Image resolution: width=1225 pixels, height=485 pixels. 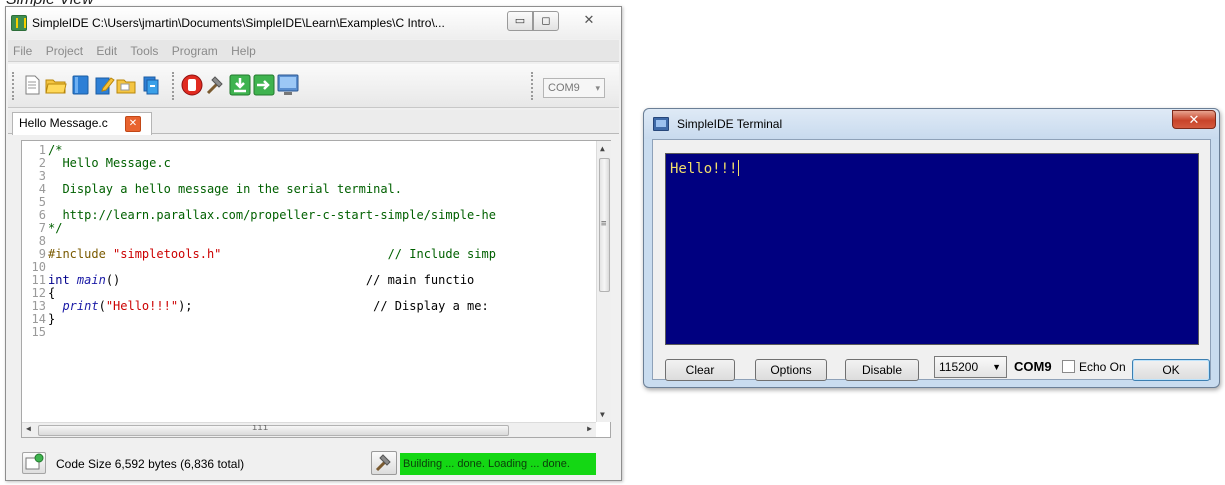 What do you see at coordinates (882, 370) in the screenshot?
I see `disable-button: Disable` at bounding box center [882, 370].